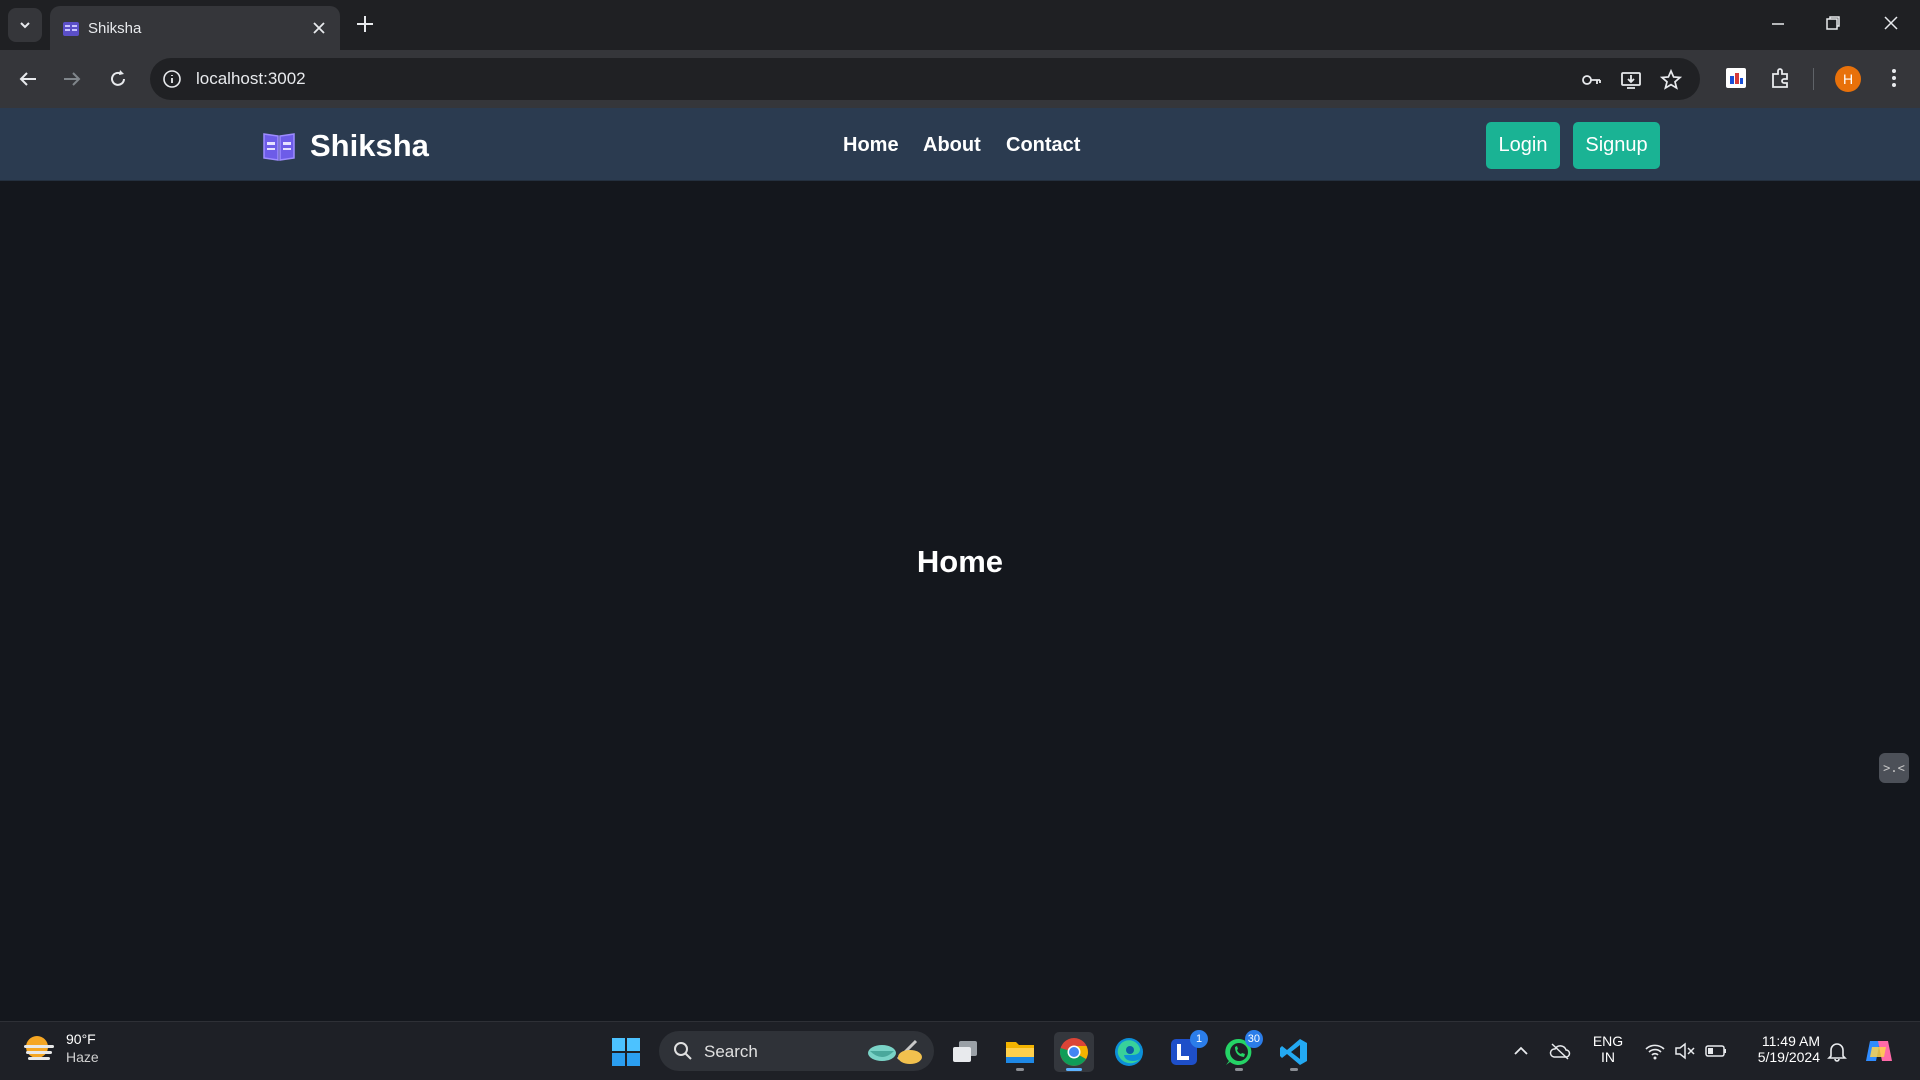 Image resolution: width=1920 pixels, height=1080 pixels. Describe the element at coordinates (1788, 1057) in the screenshot. I see `clock-date: 5/19/2024` at that location.